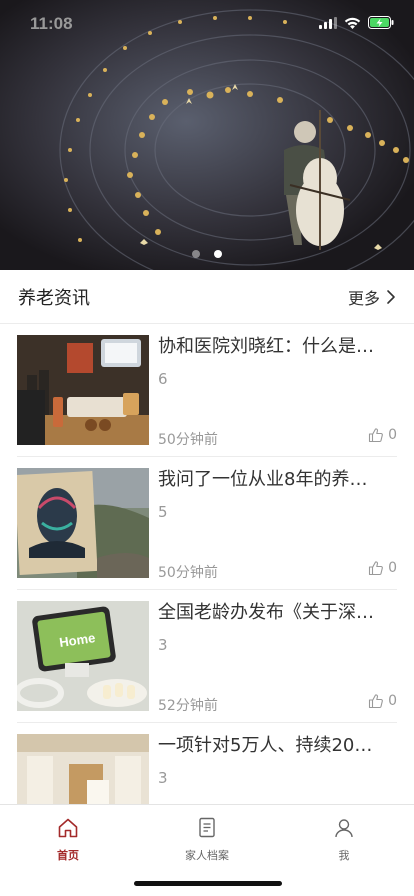 This screenshot has width=414, height=896. I want to click on status-icons, so click(356, 22).